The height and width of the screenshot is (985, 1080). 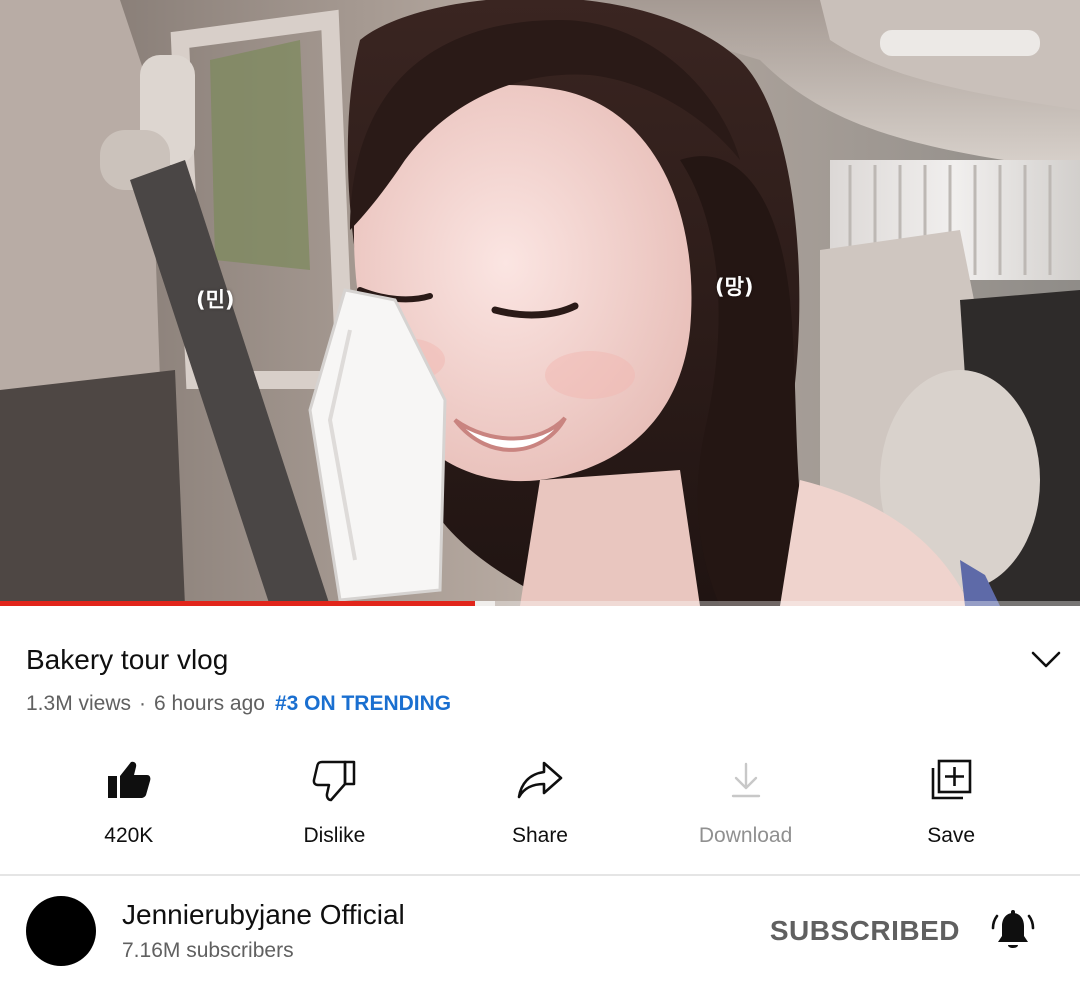 What do you see at coordinates (129, 815) in the screenshot?
I see `like-button: 420K` at bounding box center [129, 815].